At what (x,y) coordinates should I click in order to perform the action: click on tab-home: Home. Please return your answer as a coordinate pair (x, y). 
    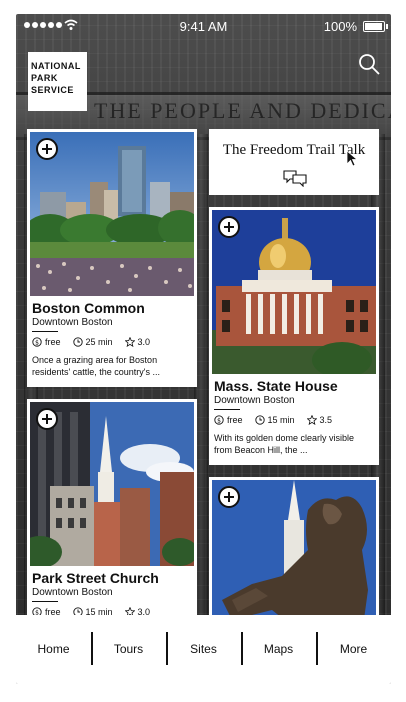
    Looking at the image, I should click on (53, 649).